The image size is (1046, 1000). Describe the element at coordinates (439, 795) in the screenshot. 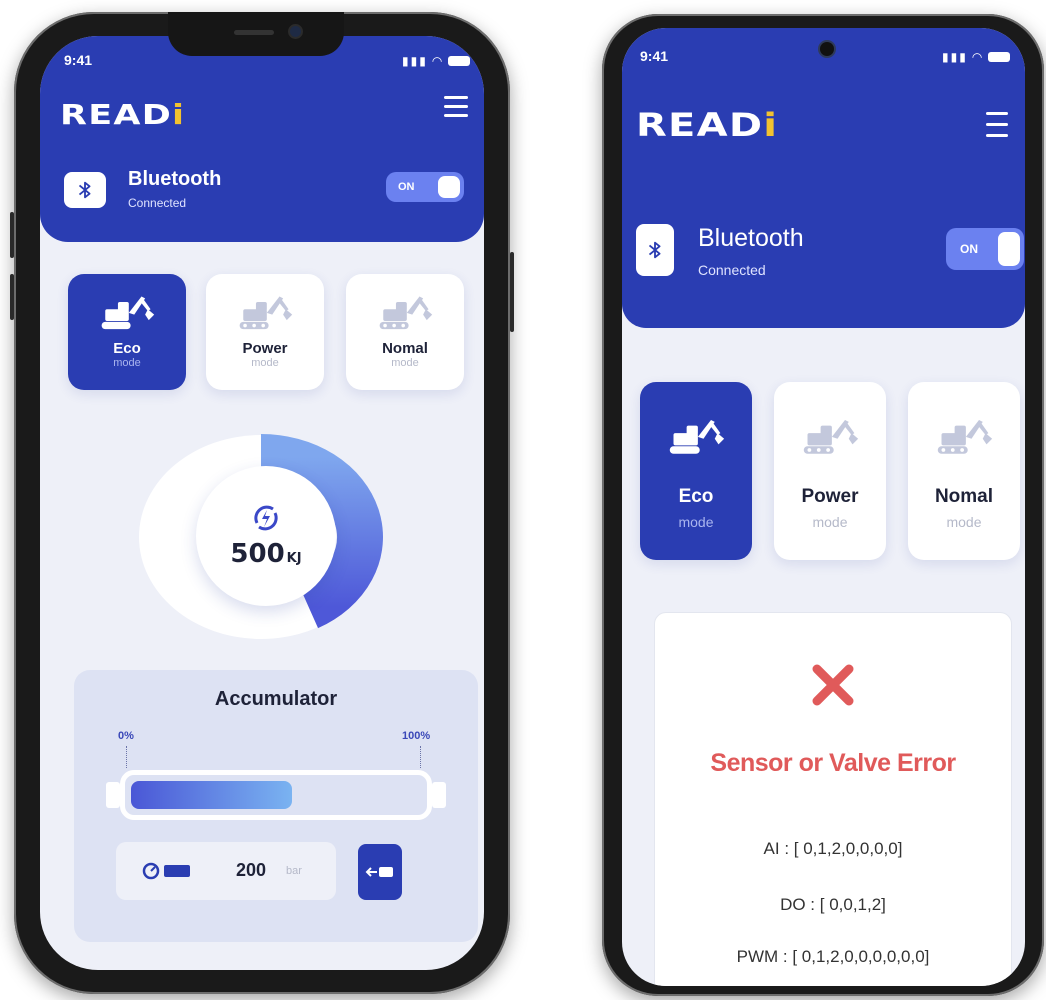

I see `accumulator-cap-right` at that location.